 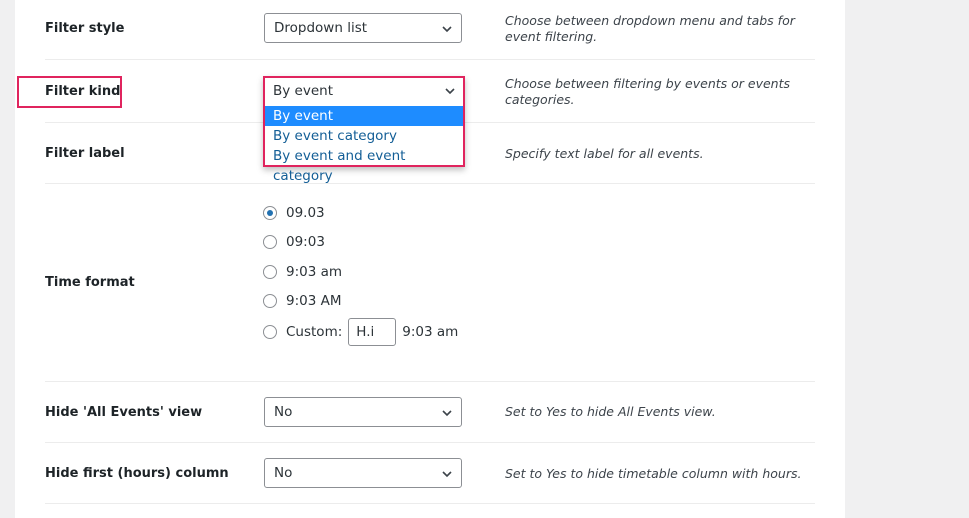 I want to click on filter-kind-select-head: By event, so click(x=364, y=91).